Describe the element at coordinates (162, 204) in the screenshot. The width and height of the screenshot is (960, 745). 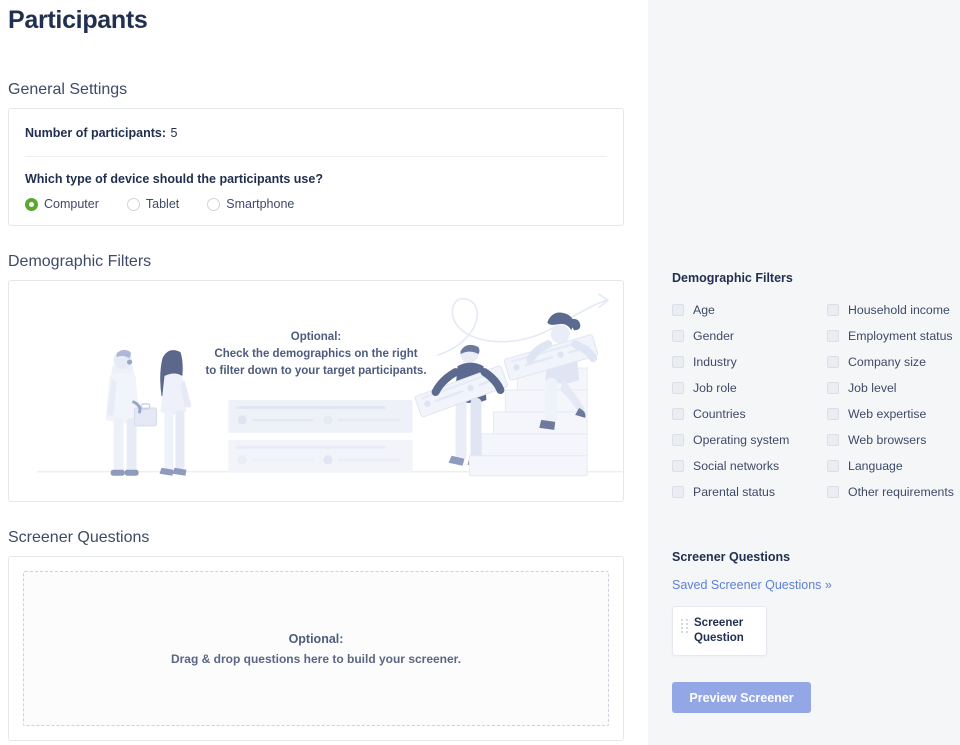
I see `radio-label-tablet: Tablet` at that location.